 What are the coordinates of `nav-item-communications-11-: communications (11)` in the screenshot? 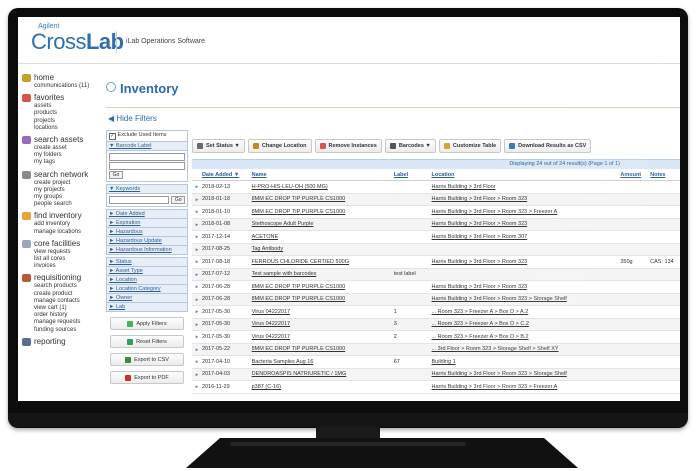 It's located at (73, 86).